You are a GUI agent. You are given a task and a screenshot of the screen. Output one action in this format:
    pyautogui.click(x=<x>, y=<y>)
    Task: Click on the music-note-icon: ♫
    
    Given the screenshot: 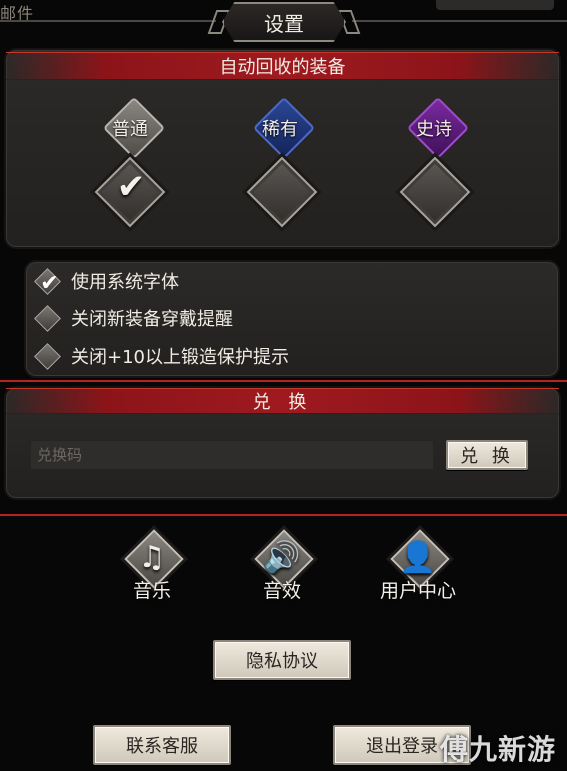 What is the action you would take?
    pyautogui.click(x=152, y=557)
    